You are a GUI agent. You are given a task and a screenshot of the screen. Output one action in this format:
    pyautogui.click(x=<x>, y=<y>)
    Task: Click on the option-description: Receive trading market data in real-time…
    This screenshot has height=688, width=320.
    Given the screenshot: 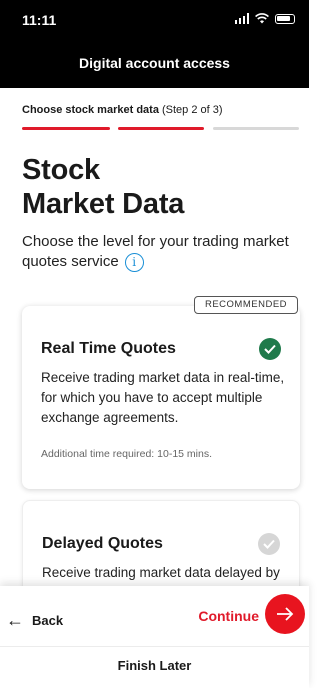 What is the action you would take?
    pyautogui.click(x=163, y=397)
    